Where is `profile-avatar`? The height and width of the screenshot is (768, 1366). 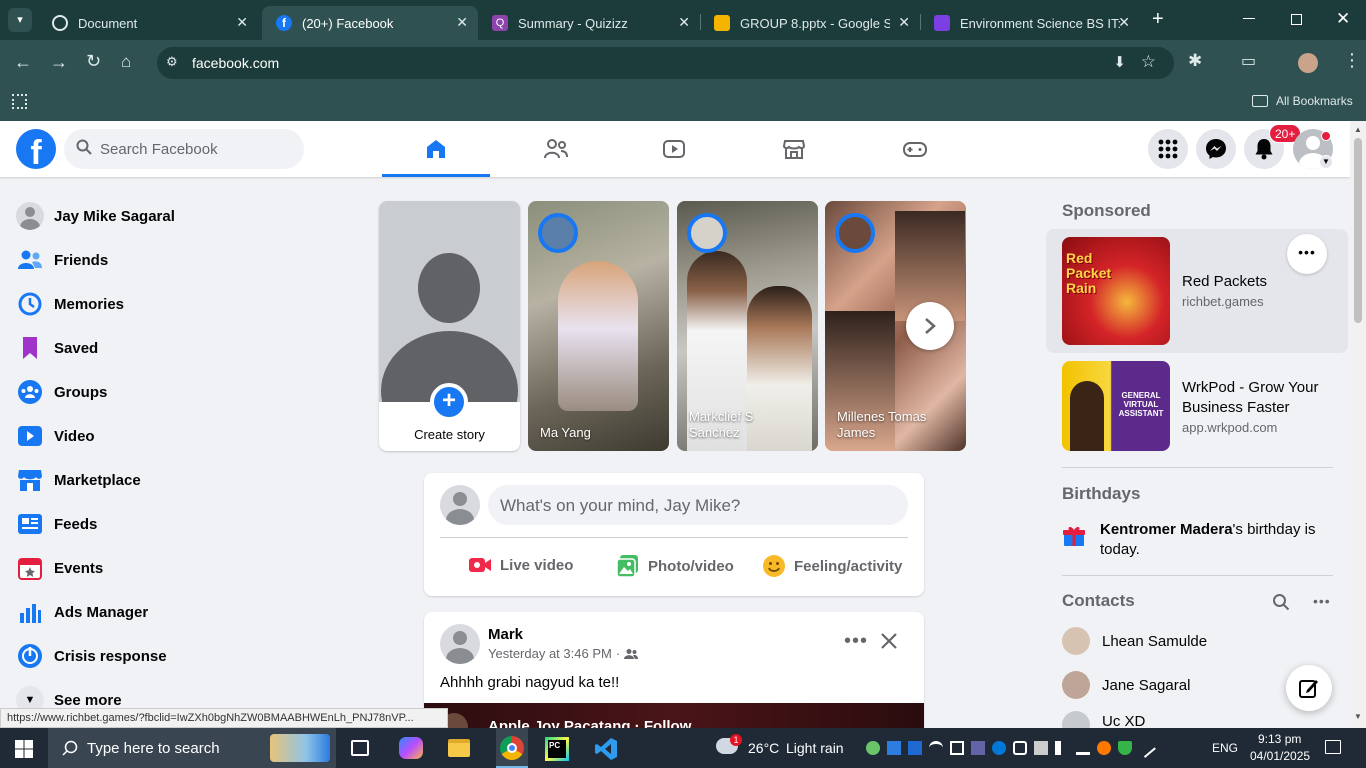 profile-avatar is located at coordinates (1308, 63).